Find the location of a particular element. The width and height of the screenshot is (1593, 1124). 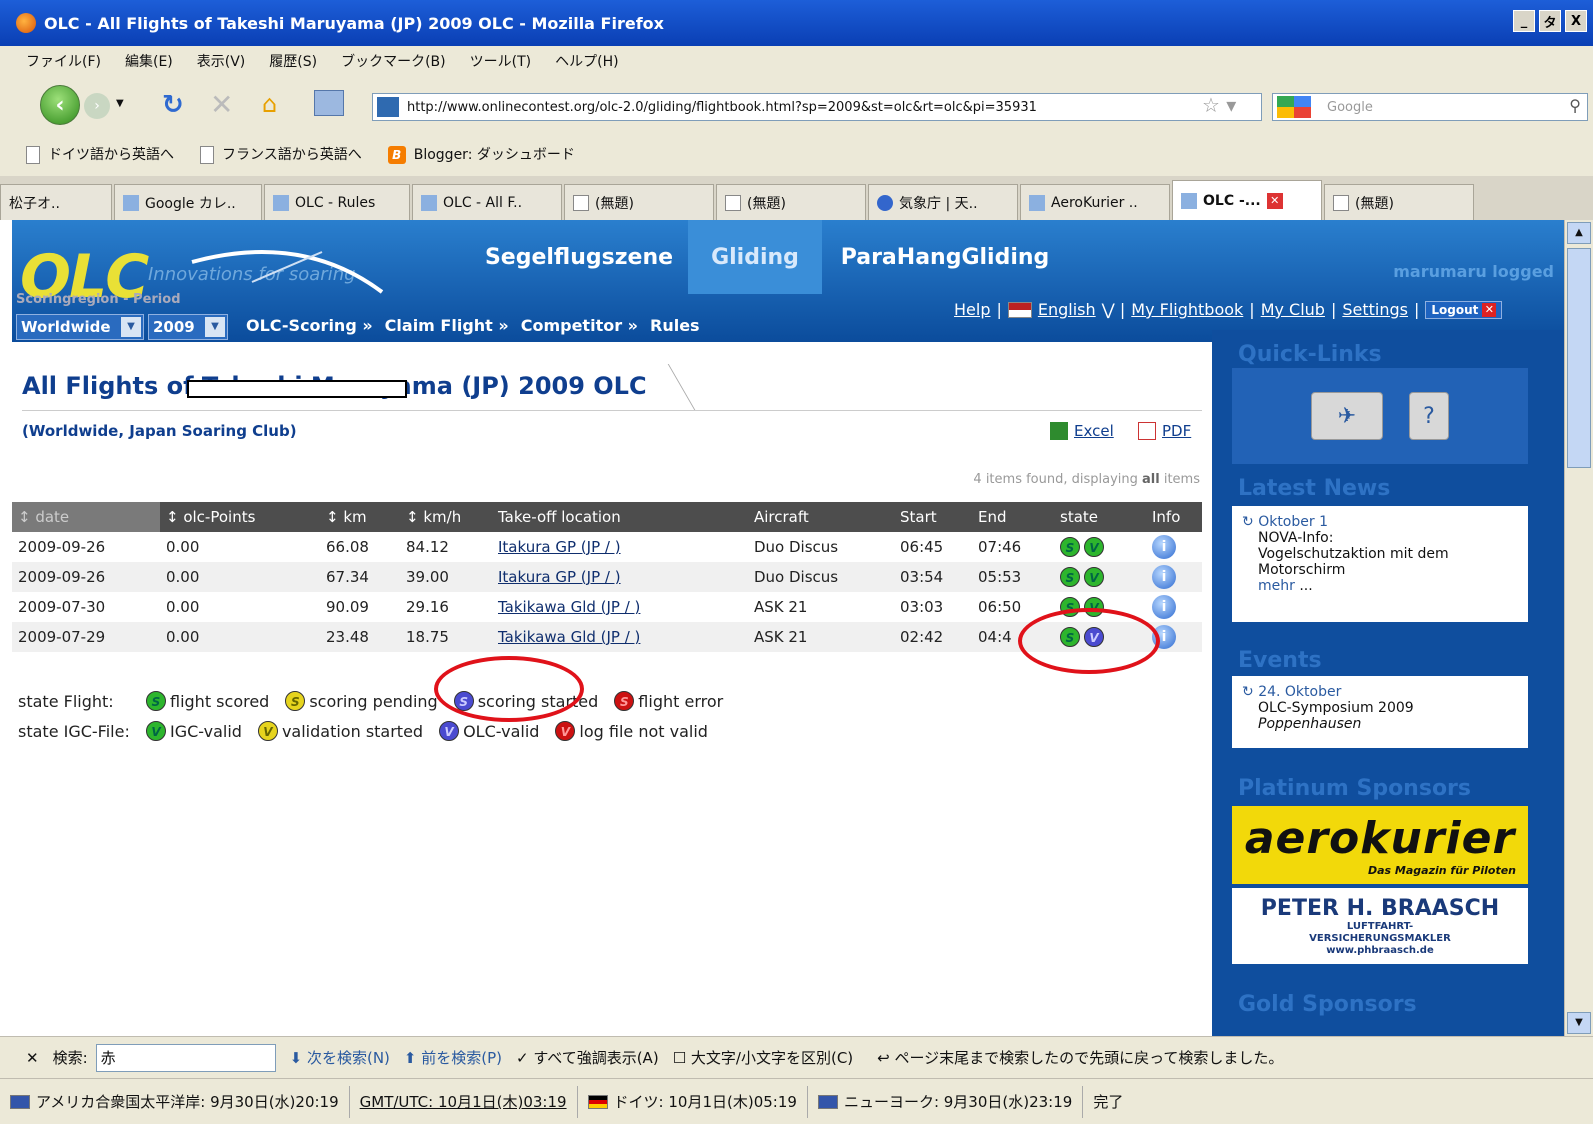

cell-location: Takikawa Gld (JP / ) is located at coordinates (620, 607).